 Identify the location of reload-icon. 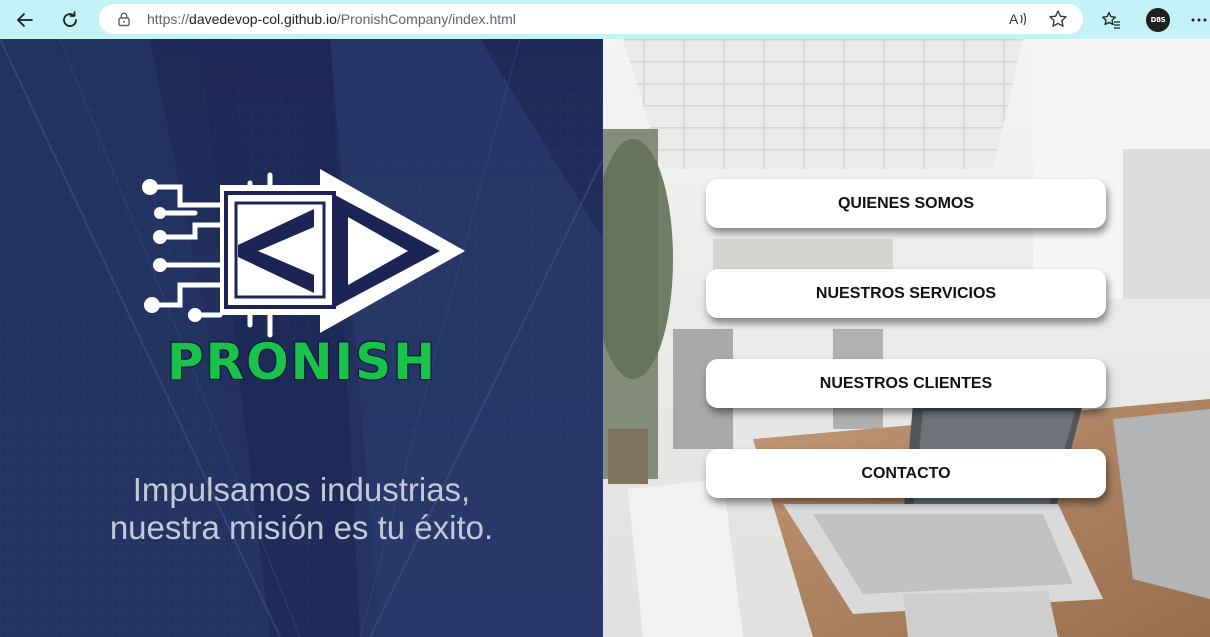
(70, 19).